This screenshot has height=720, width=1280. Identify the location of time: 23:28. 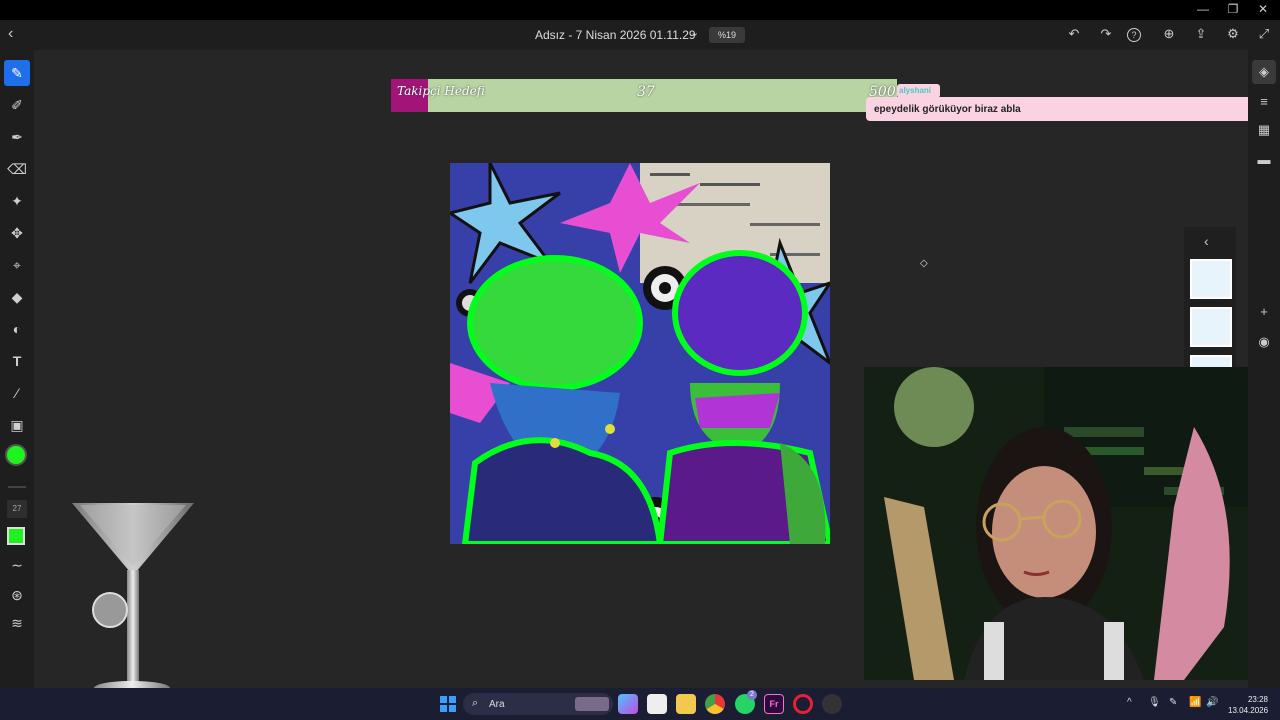
(1257, 699).